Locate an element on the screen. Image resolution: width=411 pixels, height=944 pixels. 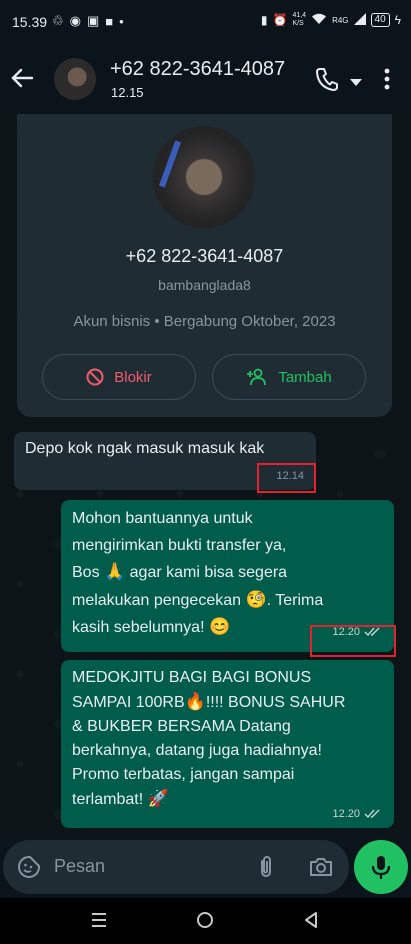
rocket-emoji: 🚀 is located at coordinates (158, 798).